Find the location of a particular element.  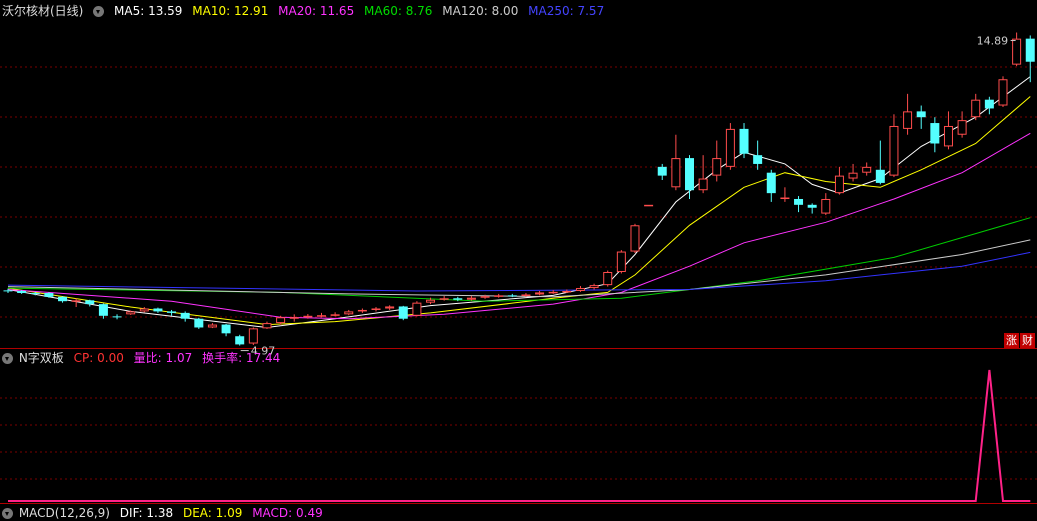

ma20-value: MA20: 11.65 is located at coordinates (316, 11).